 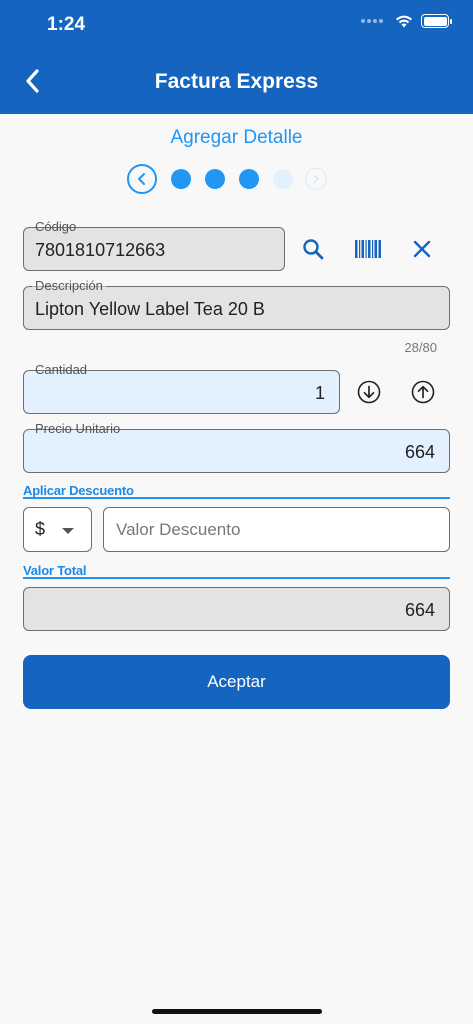 I want to click on valor-total-field: 664, so click(x=236, y=609).